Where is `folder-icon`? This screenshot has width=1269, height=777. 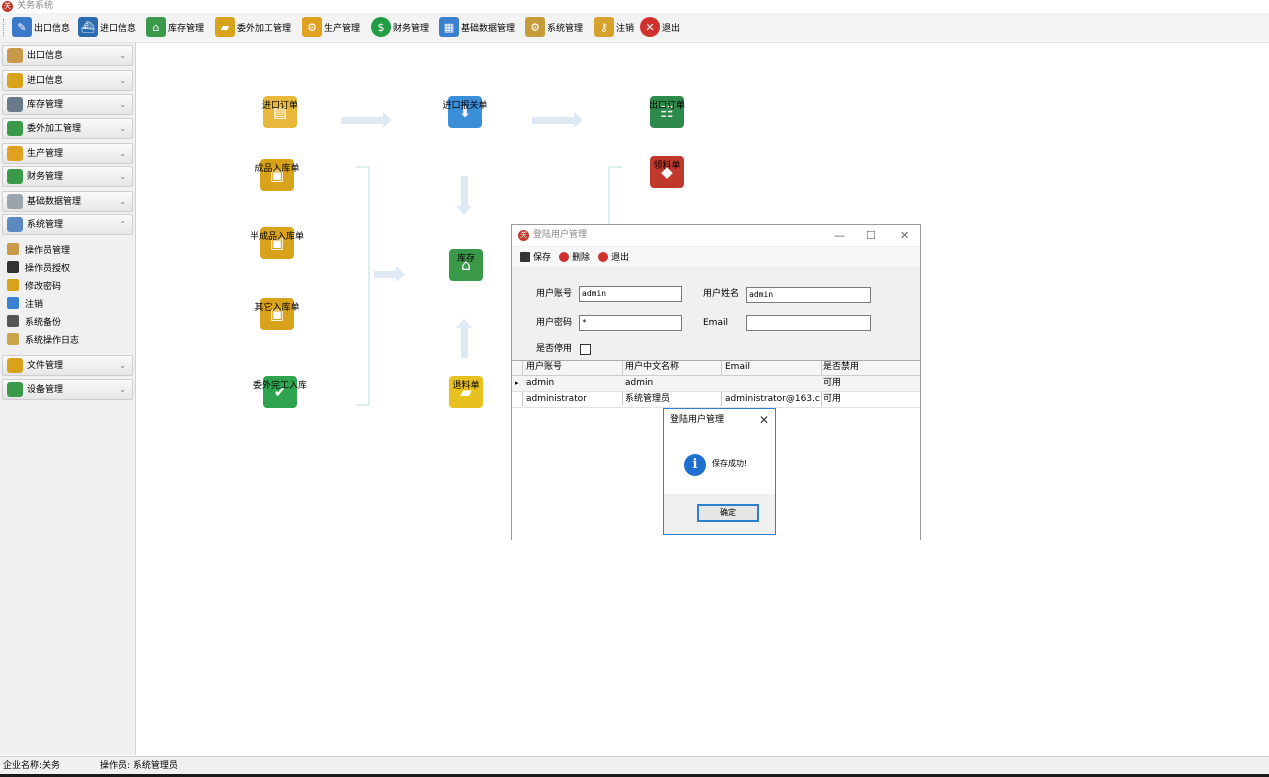
folder-icon is located at coordinates (15, 128).